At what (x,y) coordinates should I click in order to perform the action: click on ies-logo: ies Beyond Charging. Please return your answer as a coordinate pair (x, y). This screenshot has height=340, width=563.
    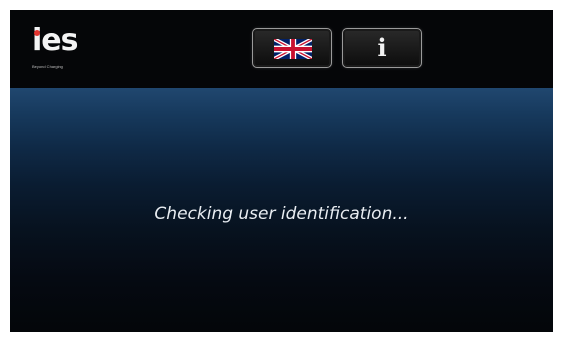
    Looking at the image, I should click on (62, 50).